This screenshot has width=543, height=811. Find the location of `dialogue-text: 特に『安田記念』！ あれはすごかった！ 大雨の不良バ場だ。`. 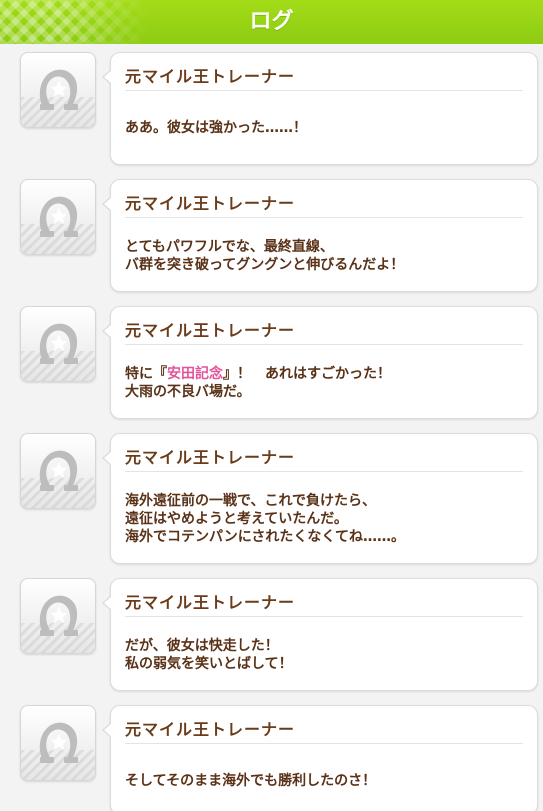

dialogue-text: 特に『安田記念』！ あれはすごかった！ 大雨の不良バ場だ。 is located at coordinates (326, 383).